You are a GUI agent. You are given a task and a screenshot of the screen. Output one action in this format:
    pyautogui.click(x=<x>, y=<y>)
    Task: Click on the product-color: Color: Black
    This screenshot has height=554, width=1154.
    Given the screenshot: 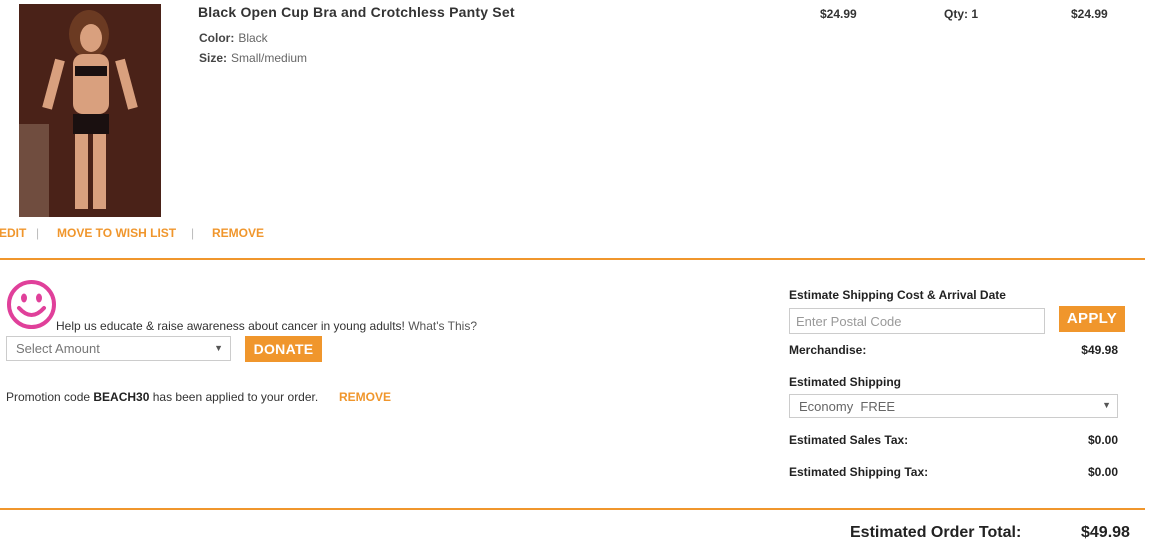 What is the action you would take?
    pyautogui.click(x=233, y=38)
    